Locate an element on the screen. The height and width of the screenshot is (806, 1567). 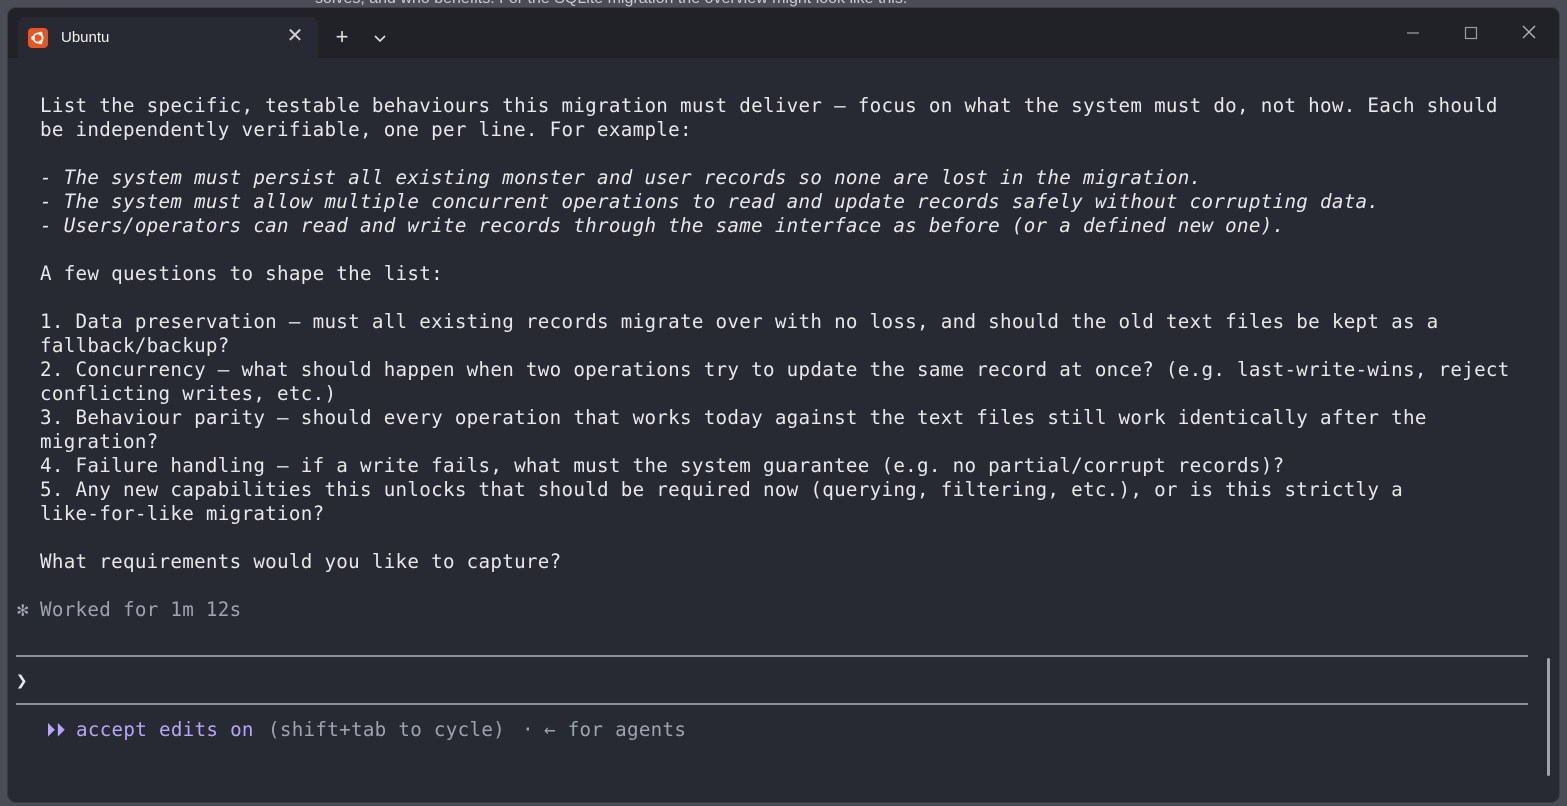
question-line: like-for-like migration? is located at coordinates (182, 513).